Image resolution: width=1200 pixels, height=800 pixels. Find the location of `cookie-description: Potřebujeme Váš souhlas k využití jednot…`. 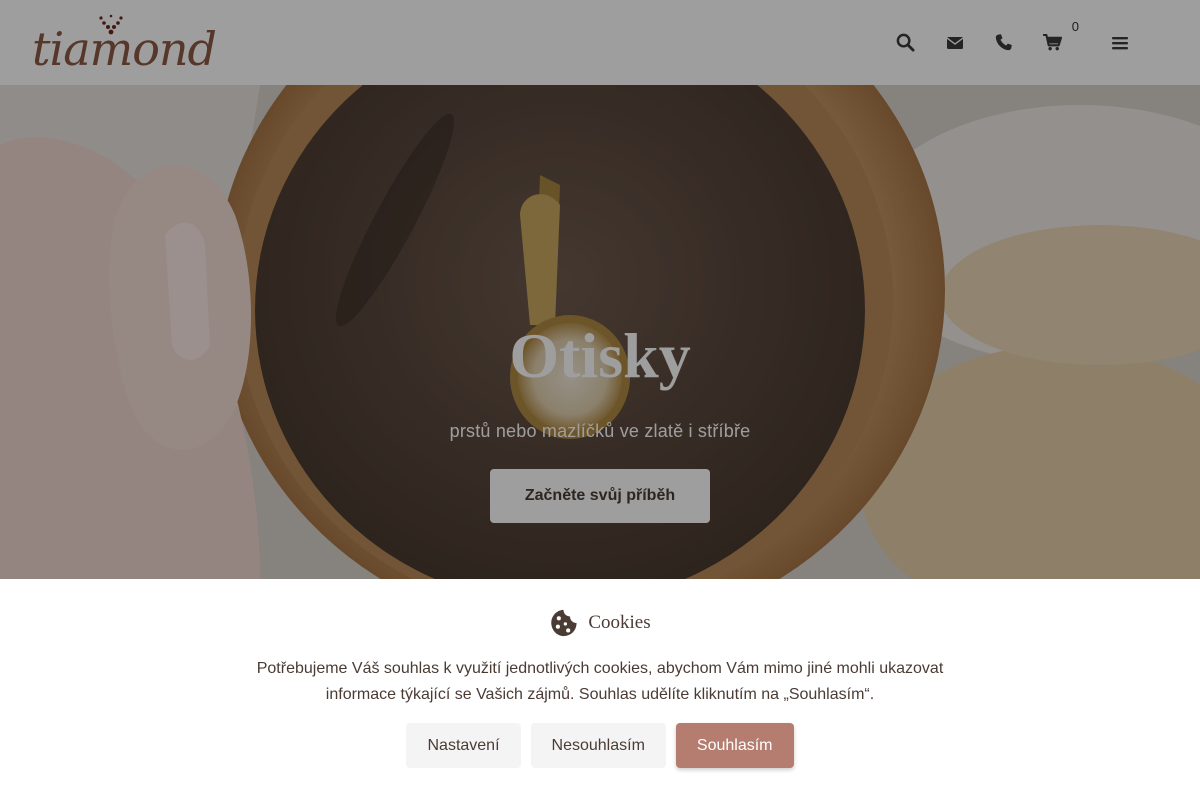

cookie-description: Potřebujeme Váš souhlas k využití jednot… is located at coordinates (600, 681).